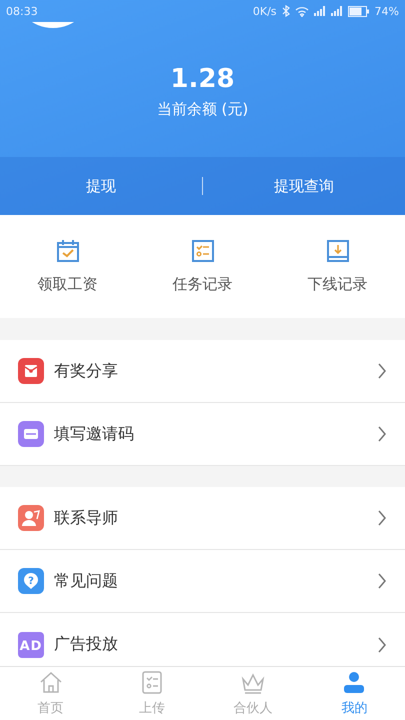  I want to click on download-box-icon, so click(338, 251).